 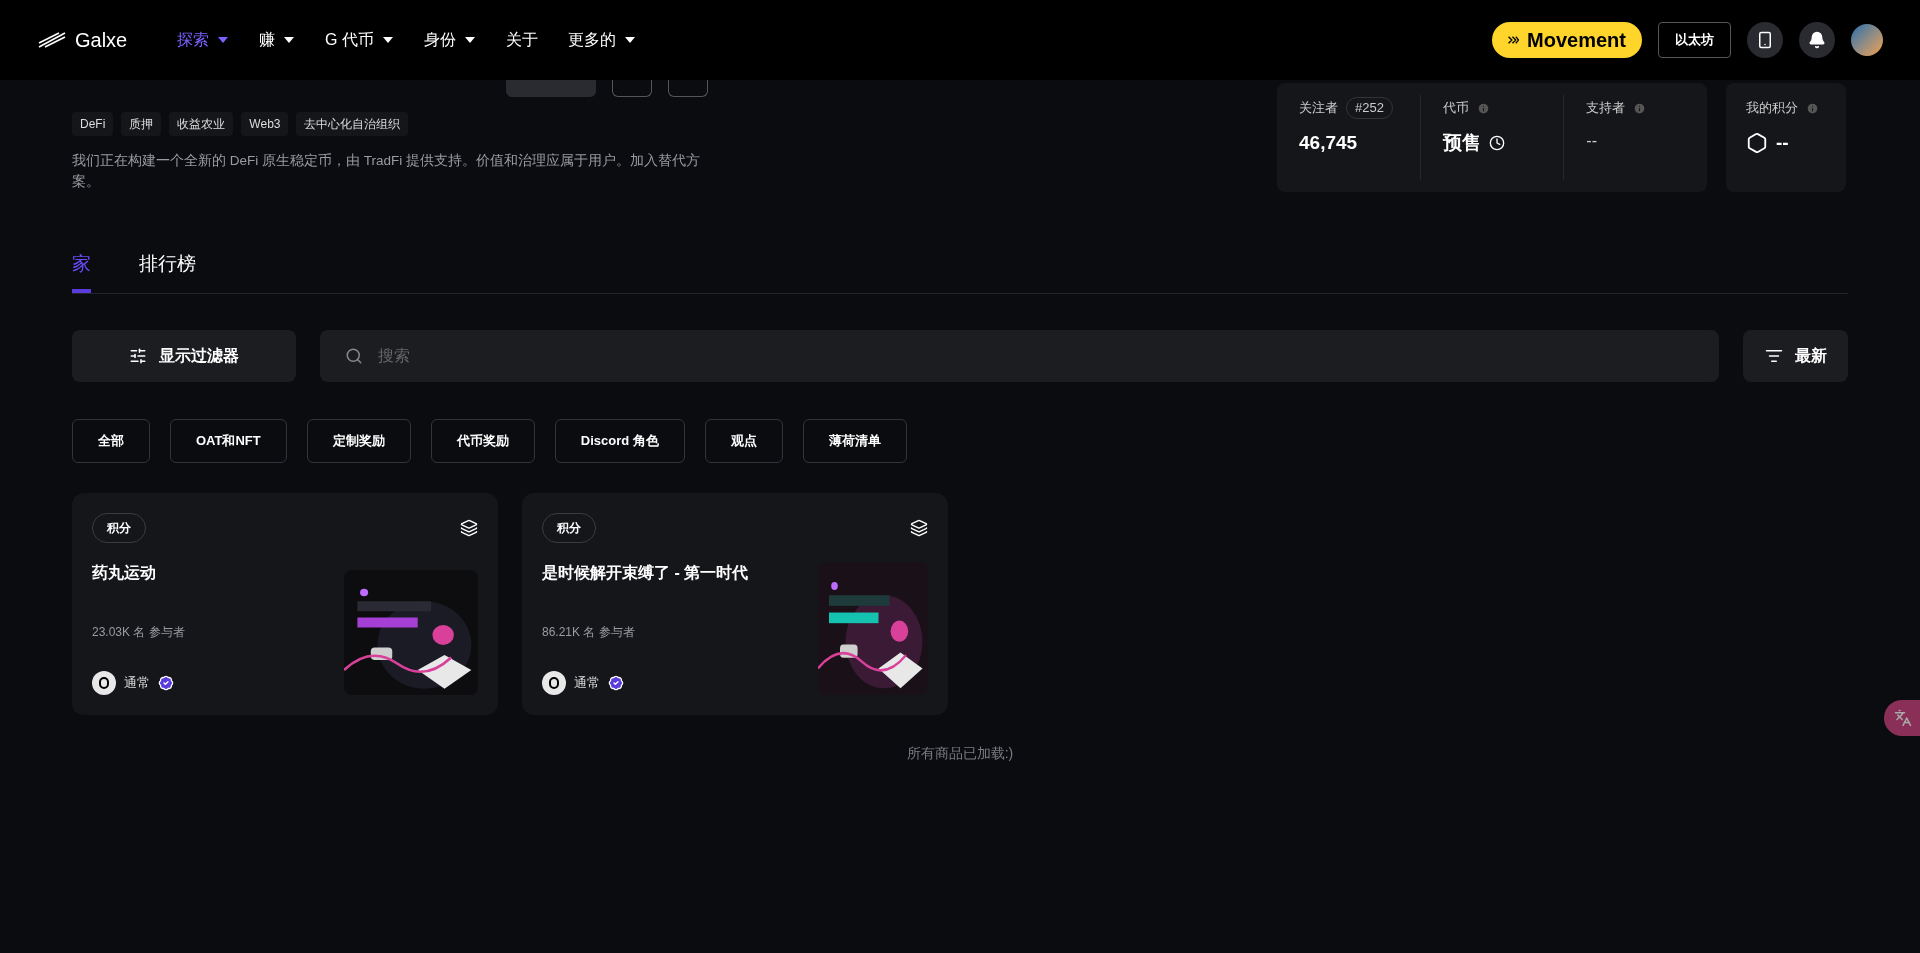 What do you see at coordinates (201, 124) in the screenshot?
I see `tag: 收益农业` at bounding box center [201, 124].